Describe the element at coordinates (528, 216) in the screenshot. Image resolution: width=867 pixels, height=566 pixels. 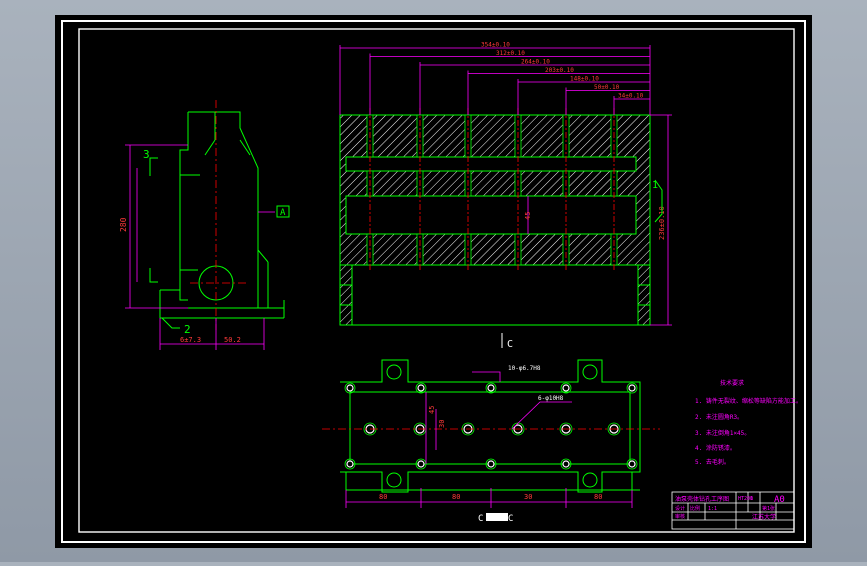
I see `main-dim-inner: 45` at that location.